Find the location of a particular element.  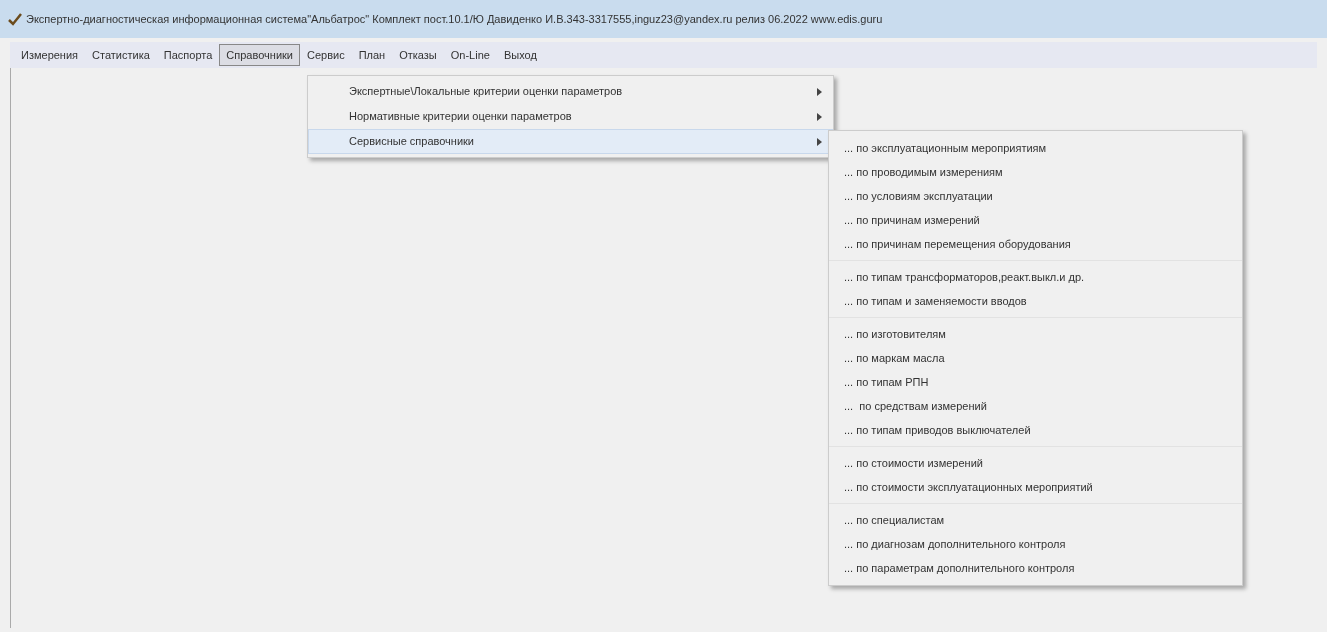

menu-entry: ... по стоимости эксплуатационных мероприятий is located at coordinates (1035, 487).